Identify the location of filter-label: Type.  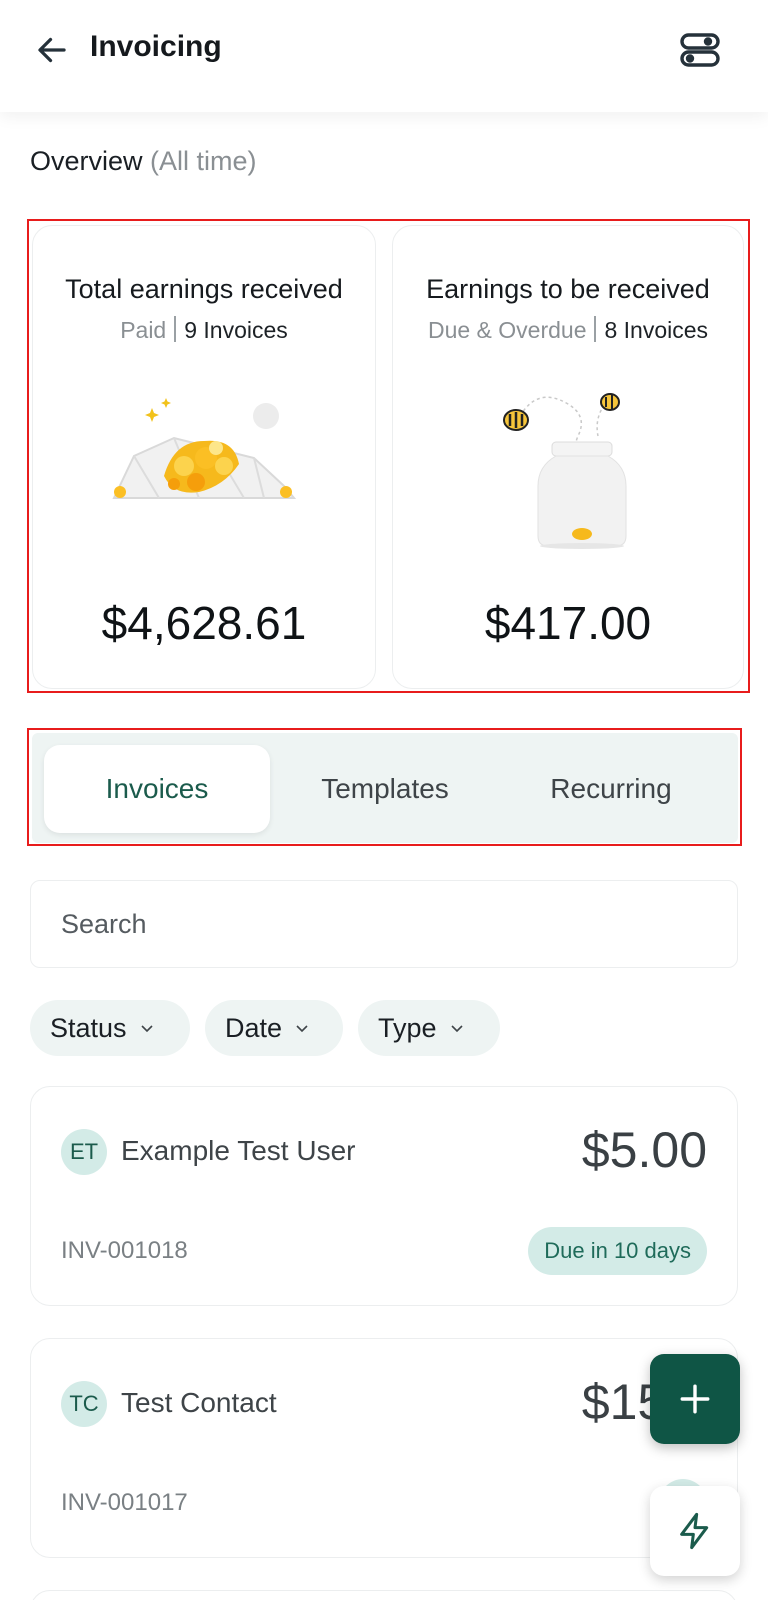
(407, 1027).